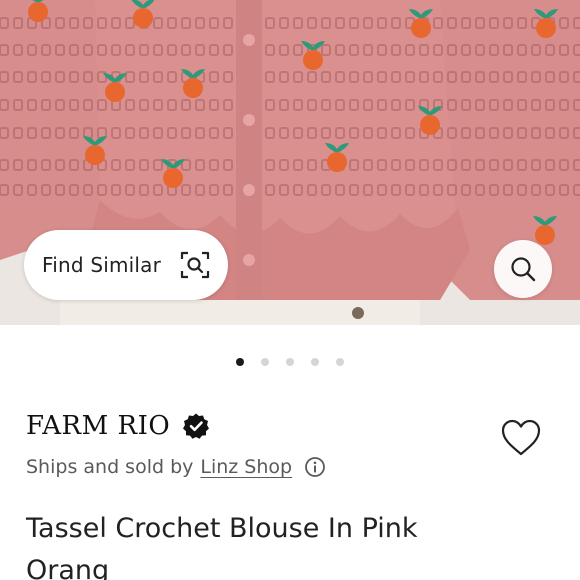 The width and height of the screenshot is (580, 580). I want to click on seller-prefix: Ships and sold by, so click(110, 467).